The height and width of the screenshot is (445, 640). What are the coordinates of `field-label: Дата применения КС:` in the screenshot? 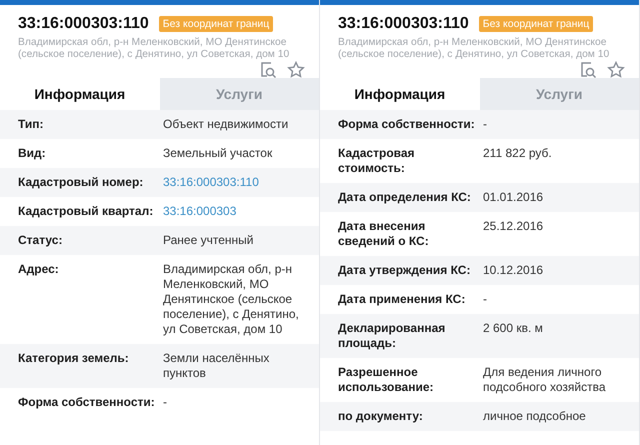 It's located at (402, 299).